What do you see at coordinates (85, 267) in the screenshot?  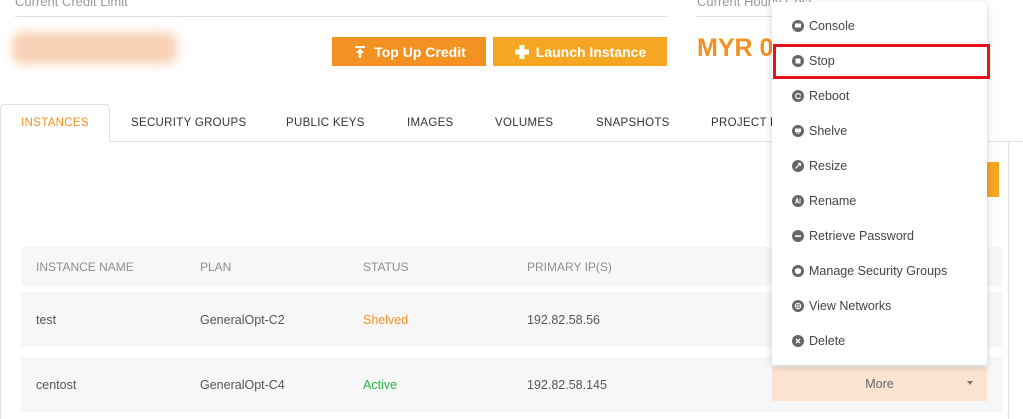 I see `col-instance-name: INSTANCE NAME` at bounding box center [85, 267].